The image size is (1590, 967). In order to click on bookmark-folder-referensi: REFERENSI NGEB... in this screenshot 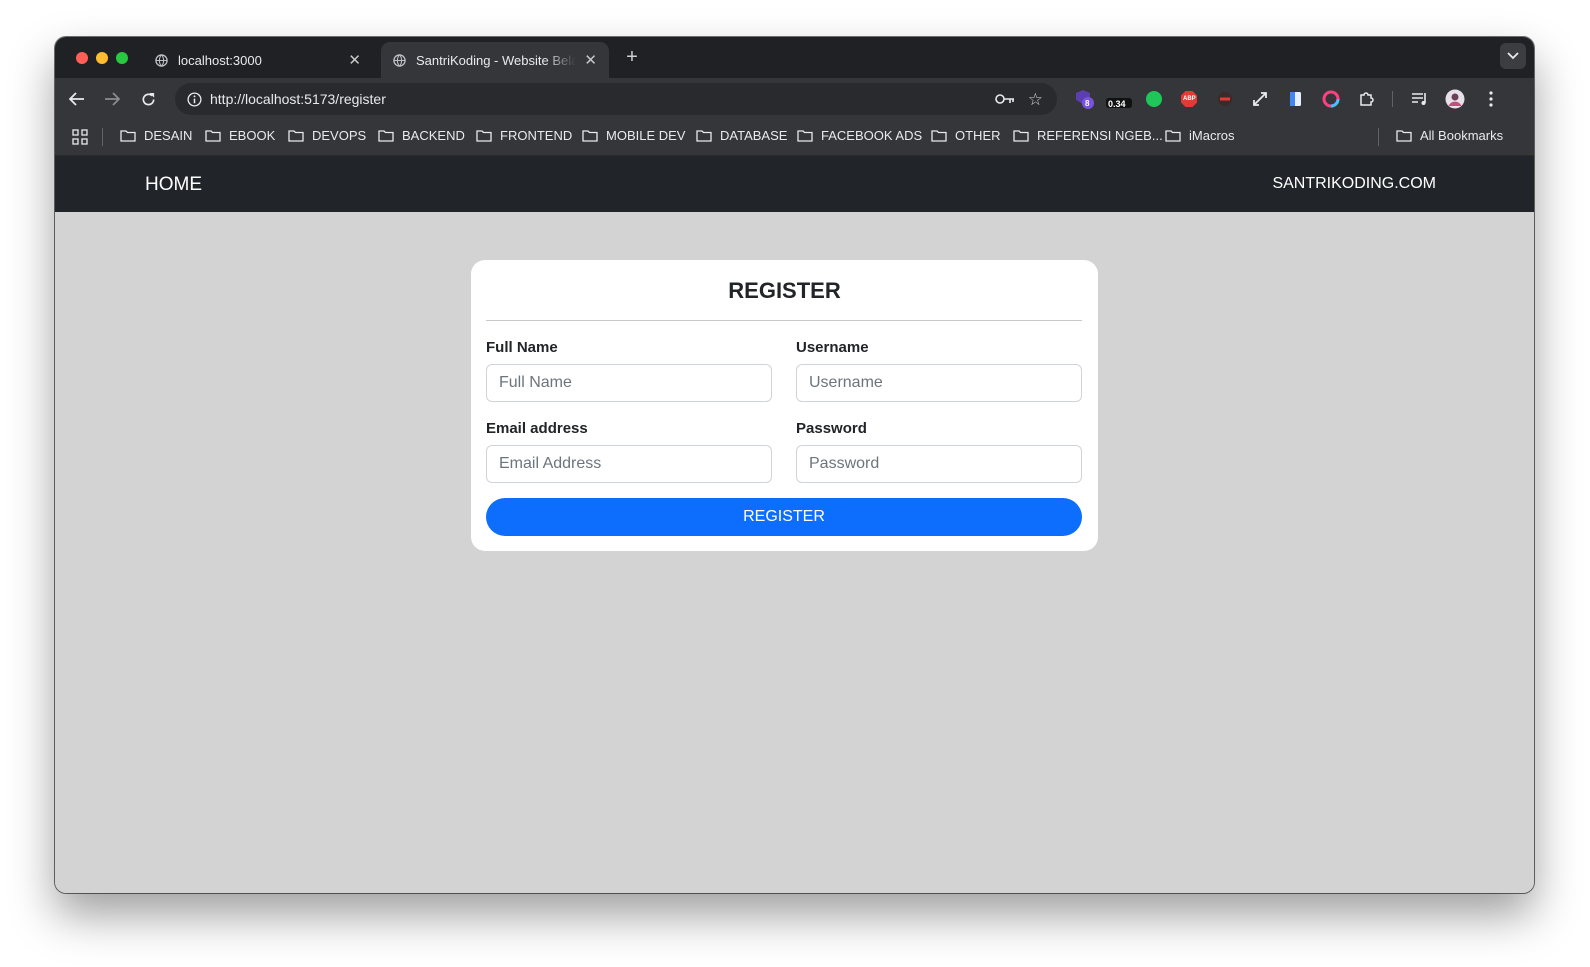, I will do `click(1088, 135)`.